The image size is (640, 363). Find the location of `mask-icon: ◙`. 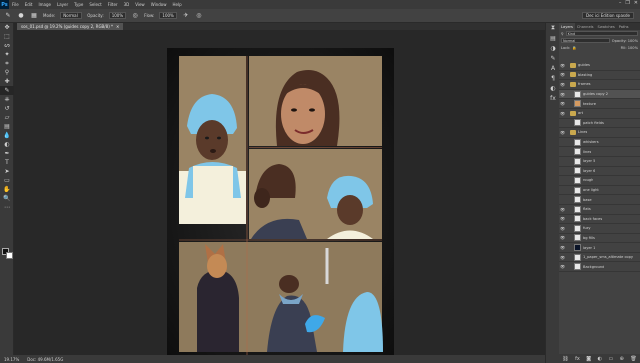

mask-icon: ◙ is located at coordinates (588, 359).